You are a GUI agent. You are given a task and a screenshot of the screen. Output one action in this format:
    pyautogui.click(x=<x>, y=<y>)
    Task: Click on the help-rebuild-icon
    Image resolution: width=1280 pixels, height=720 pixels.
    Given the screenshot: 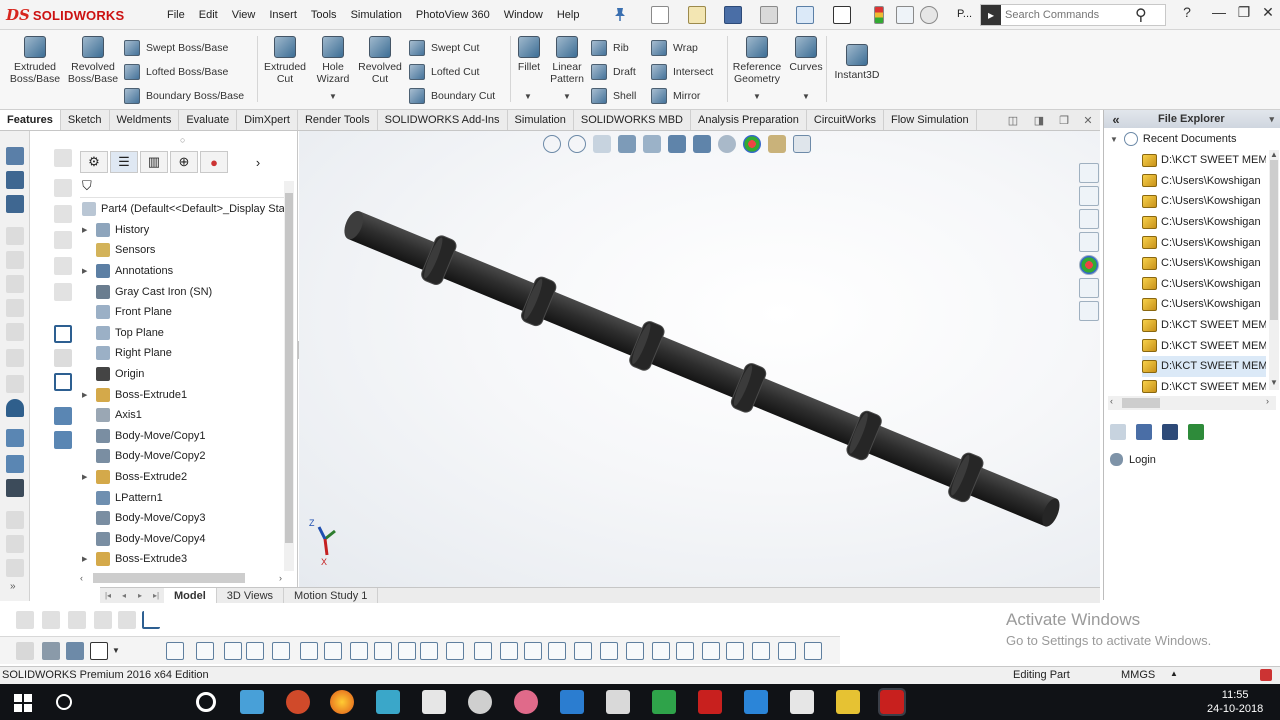 What is the action you would take?
    pyautogui.click(x=1266, y=675)
    